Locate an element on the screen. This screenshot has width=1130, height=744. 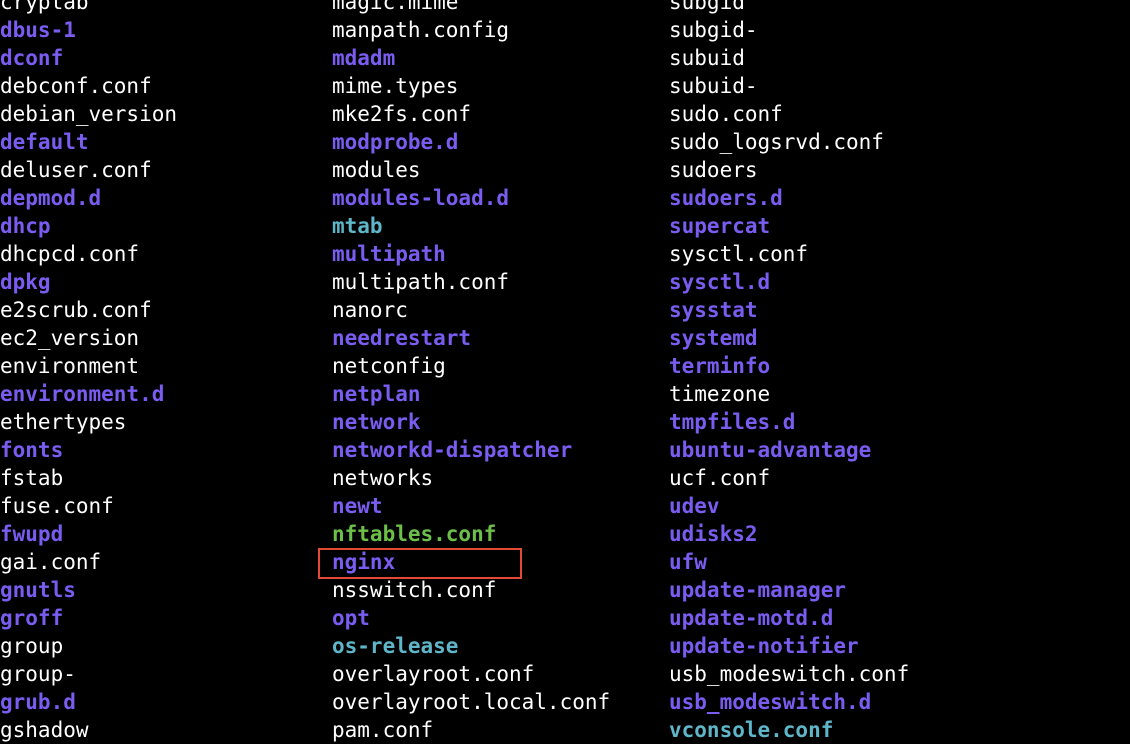
listing-entry: supercat is located at coordinates (720, 226).